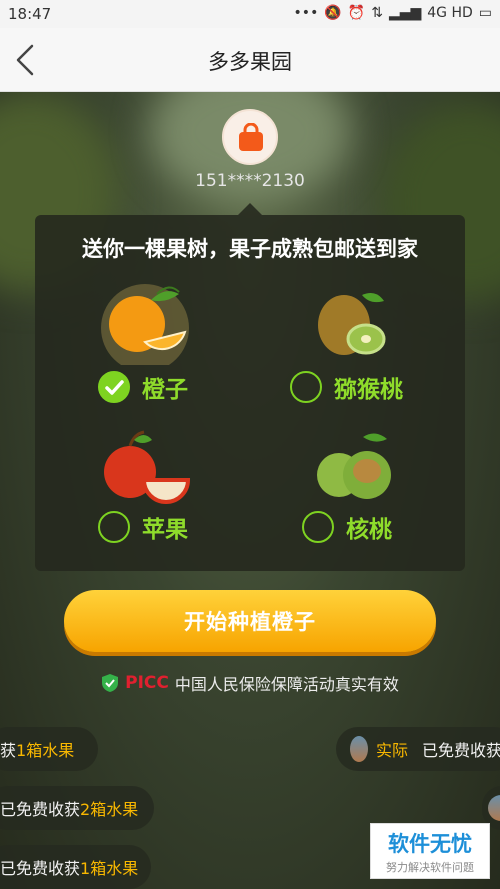  Describe the element at coordinates (30, 14) in the screenshot. I see `status-time: 18:47` at that location.